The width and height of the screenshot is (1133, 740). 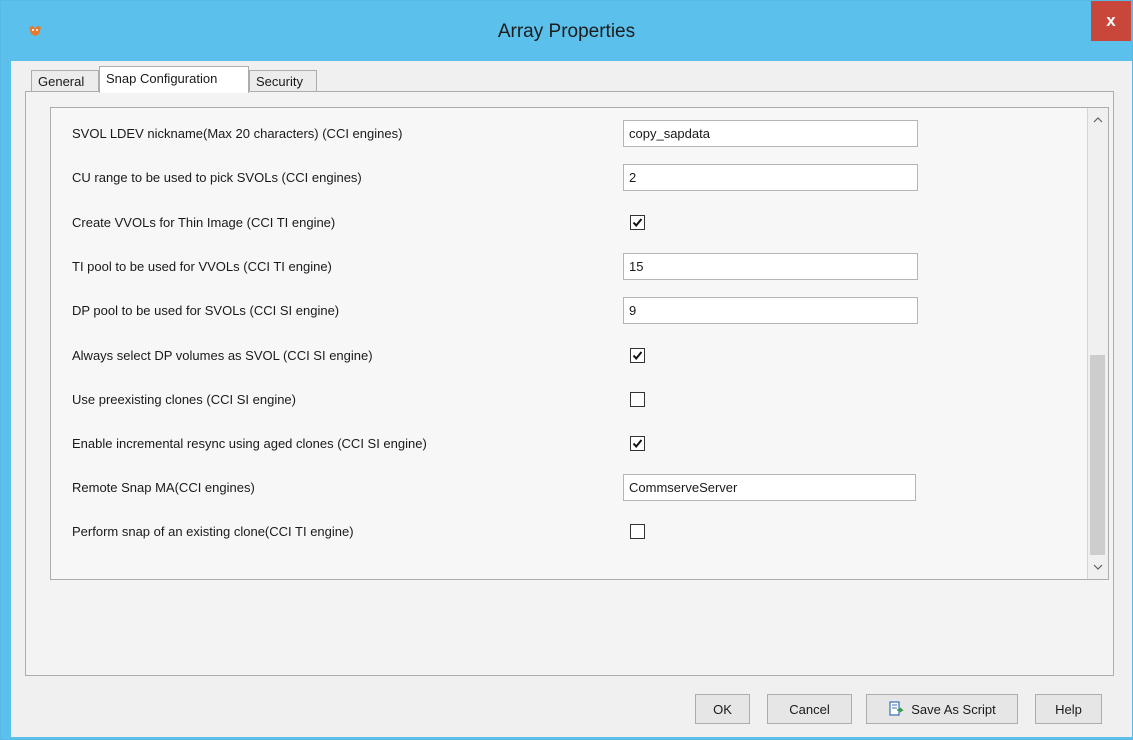 I want to click on script-export-icon, so click(x=897, y=708).